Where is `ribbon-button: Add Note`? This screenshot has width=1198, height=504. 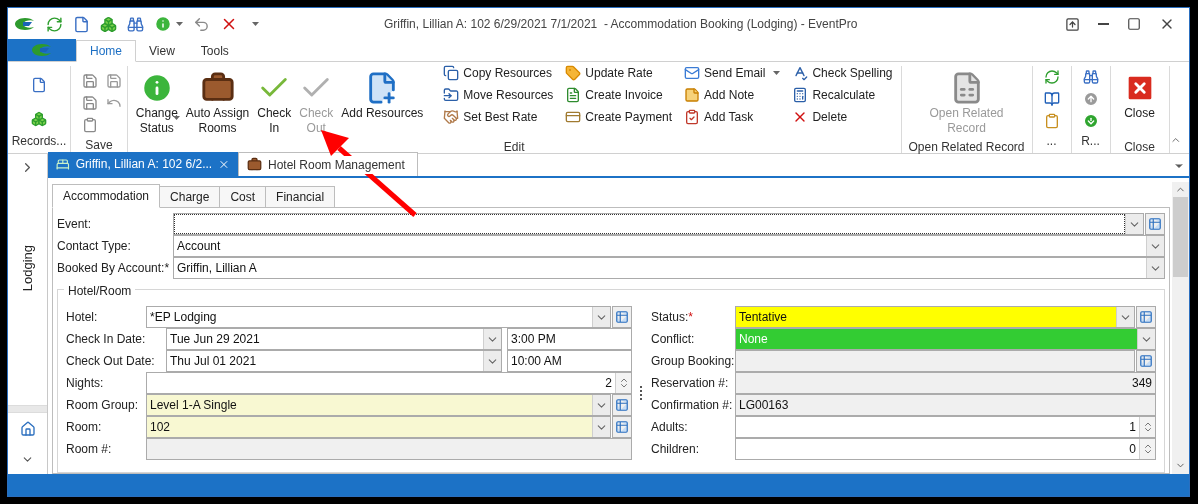 ribbon-button: Add Note is located at coordinates (732, 95).